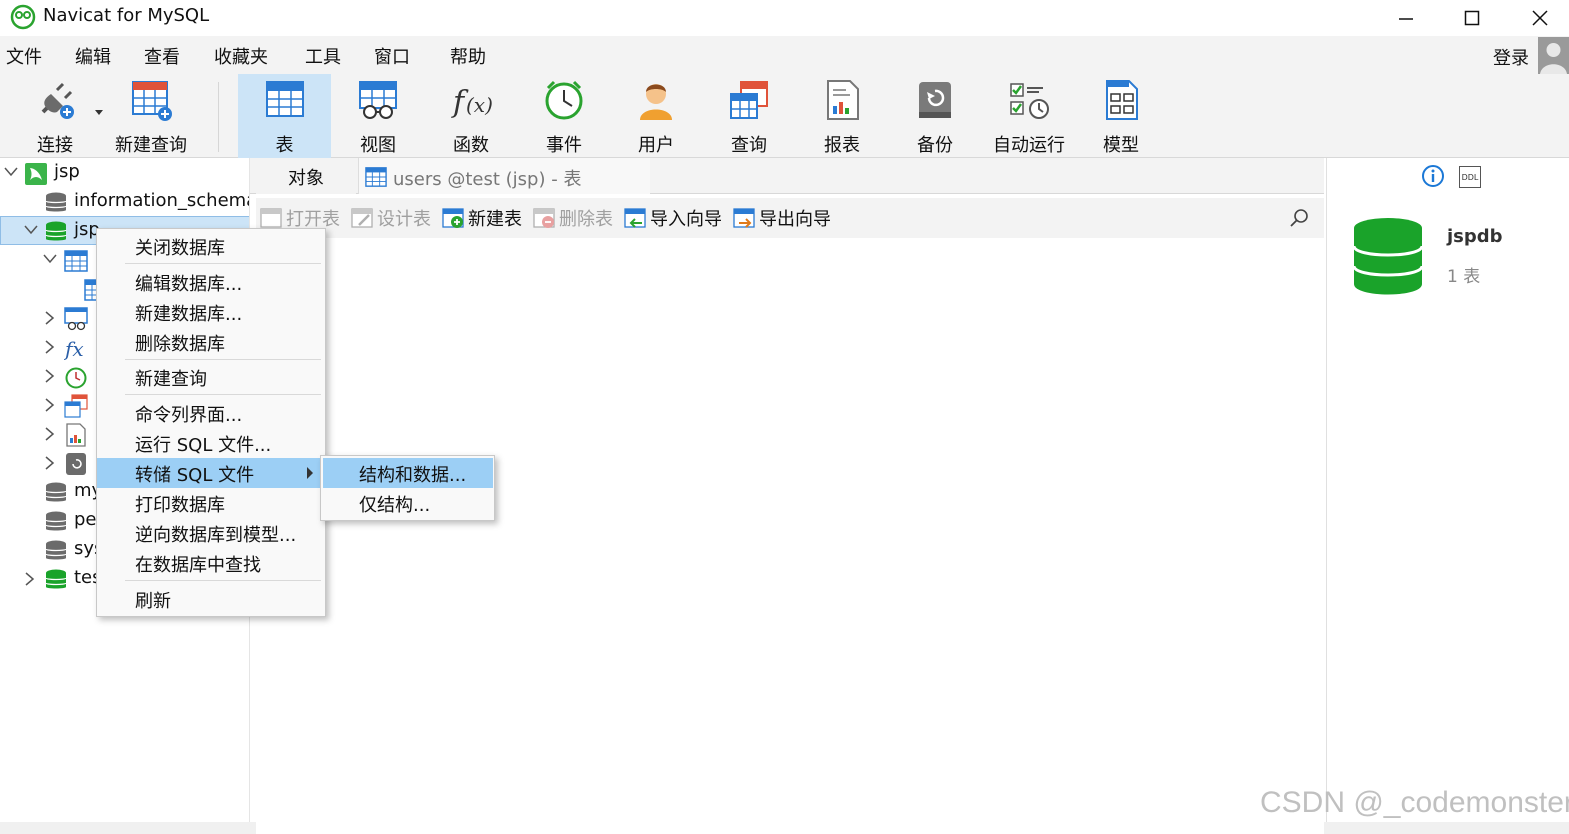 This screenshot has height=834, width=1569. I want to click on function-icon: fx, so click(74, 348).